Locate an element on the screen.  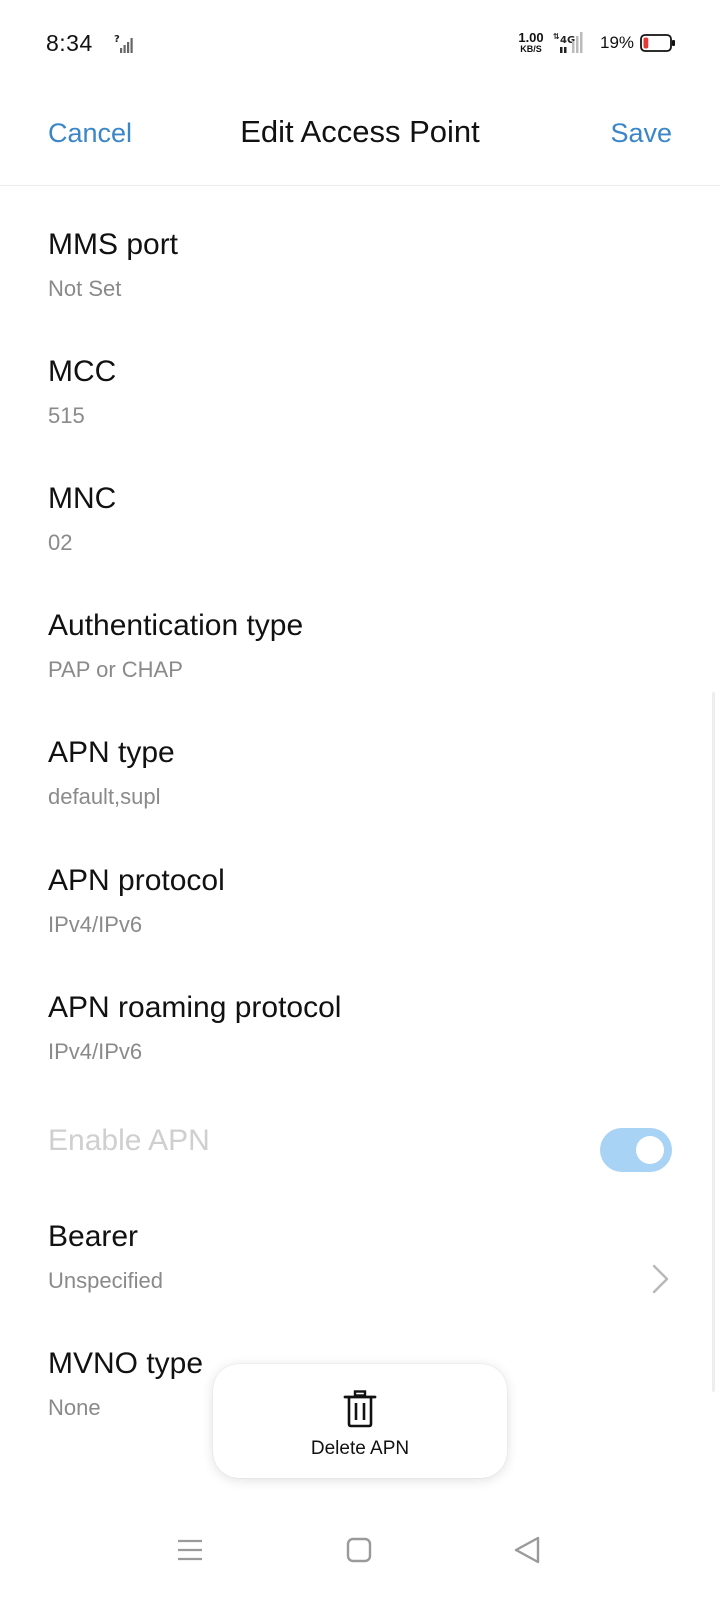
setting-value: 515 is located at coordinates (66, 415).